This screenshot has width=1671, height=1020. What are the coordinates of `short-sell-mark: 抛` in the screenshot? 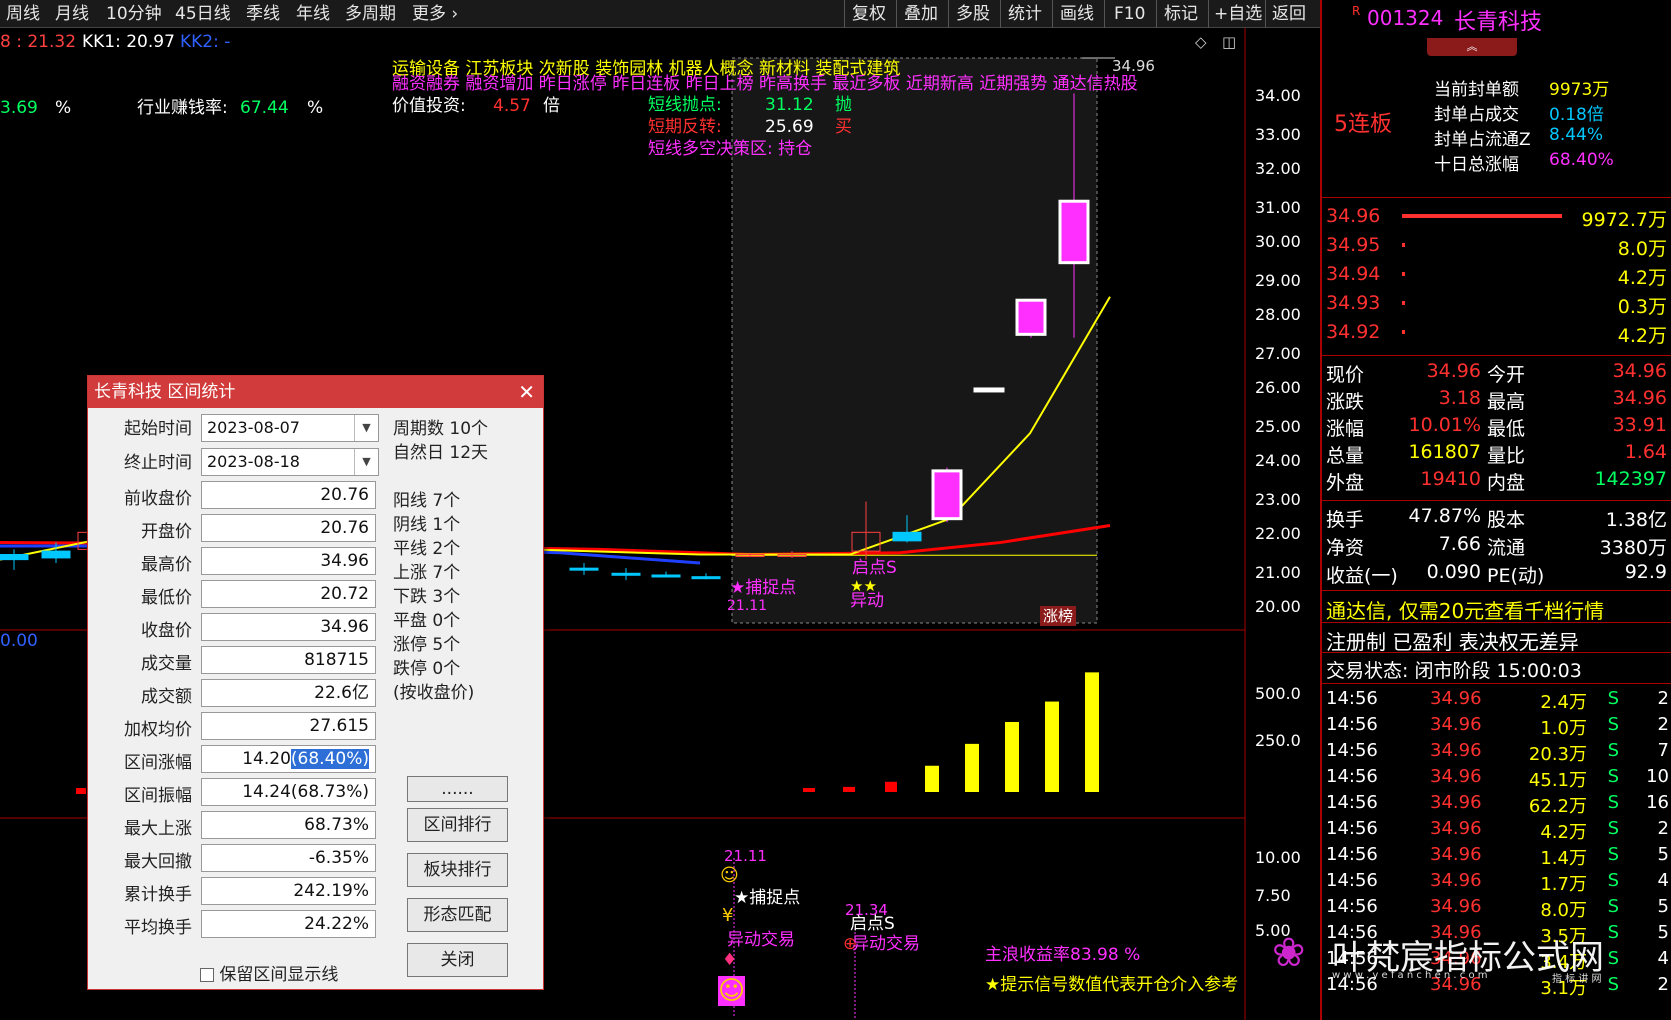 It's located at (843, 105).